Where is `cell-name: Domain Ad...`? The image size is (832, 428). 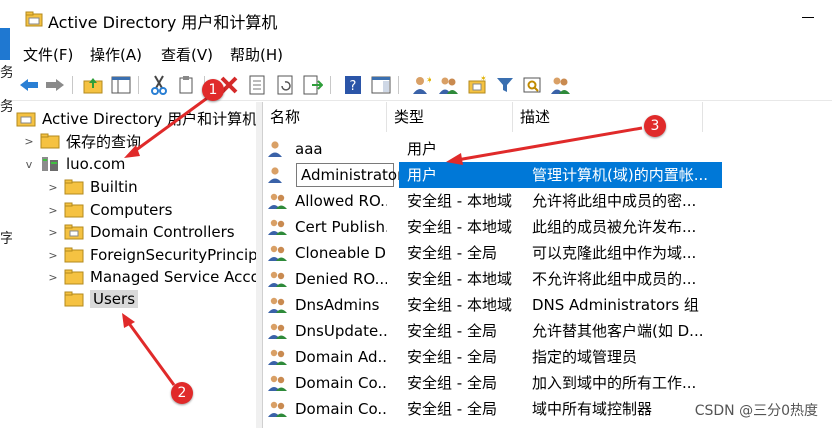 cell-name: Domain Ad... is located at coordinates (341, 357).